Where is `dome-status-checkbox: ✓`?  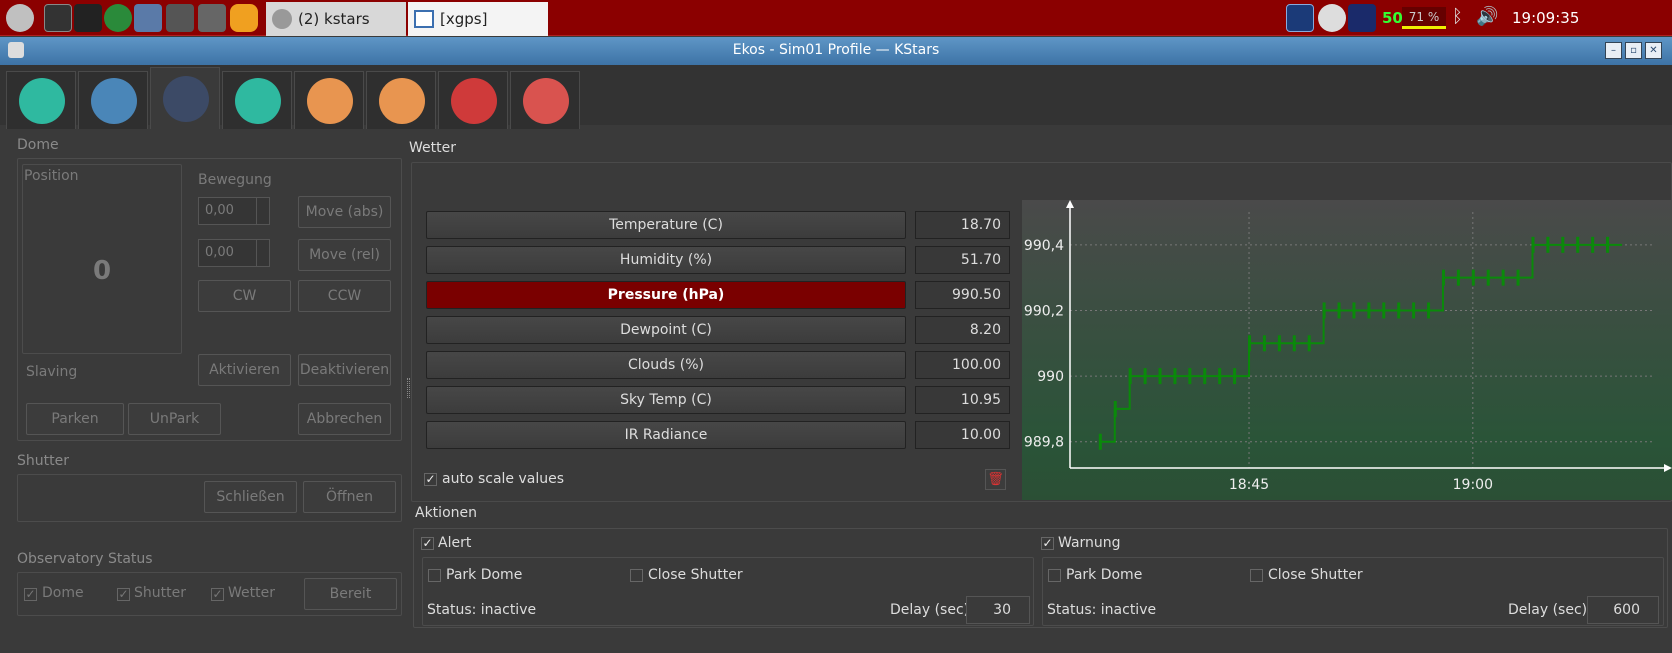
dome-status-checkbox: ✓ is located at coordinates (30, 594).